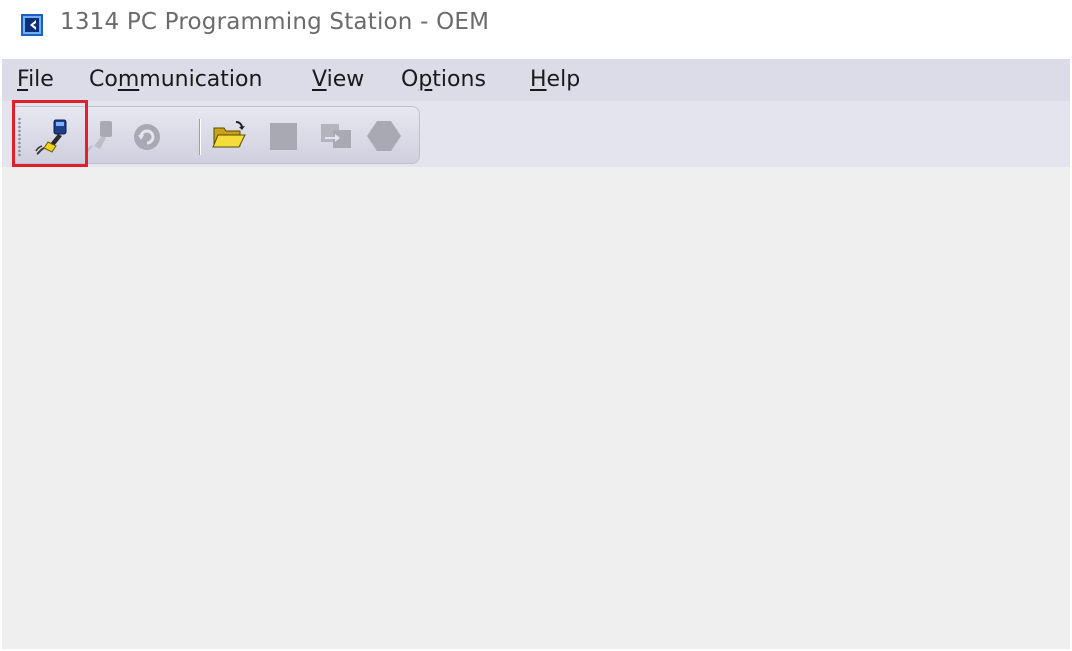 The width and height of the screenshot is (1072, 651). Describe the element at coordinates (175, 80) in the screenshot. I see `menu-communication: Communication` at that location.